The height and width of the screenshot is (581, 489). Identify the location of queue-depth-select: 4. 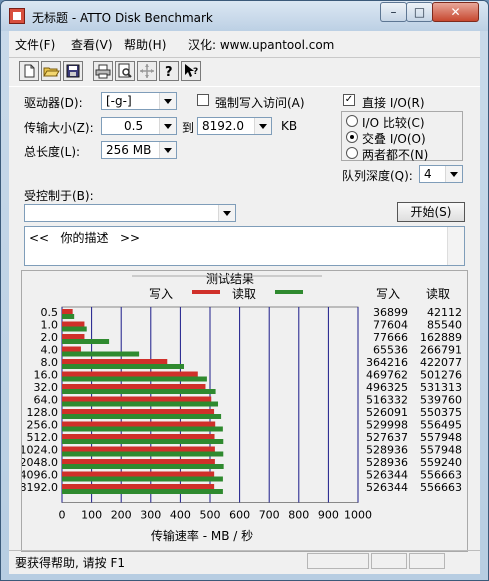
(441, 174).